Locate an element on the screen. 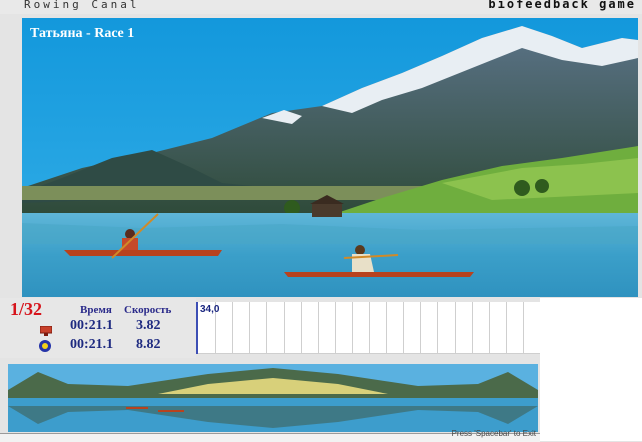 This screenshot has height=442, width=642. exit-hint: Press 'Spacebar' to Exit is located at coordinates (493, 433).